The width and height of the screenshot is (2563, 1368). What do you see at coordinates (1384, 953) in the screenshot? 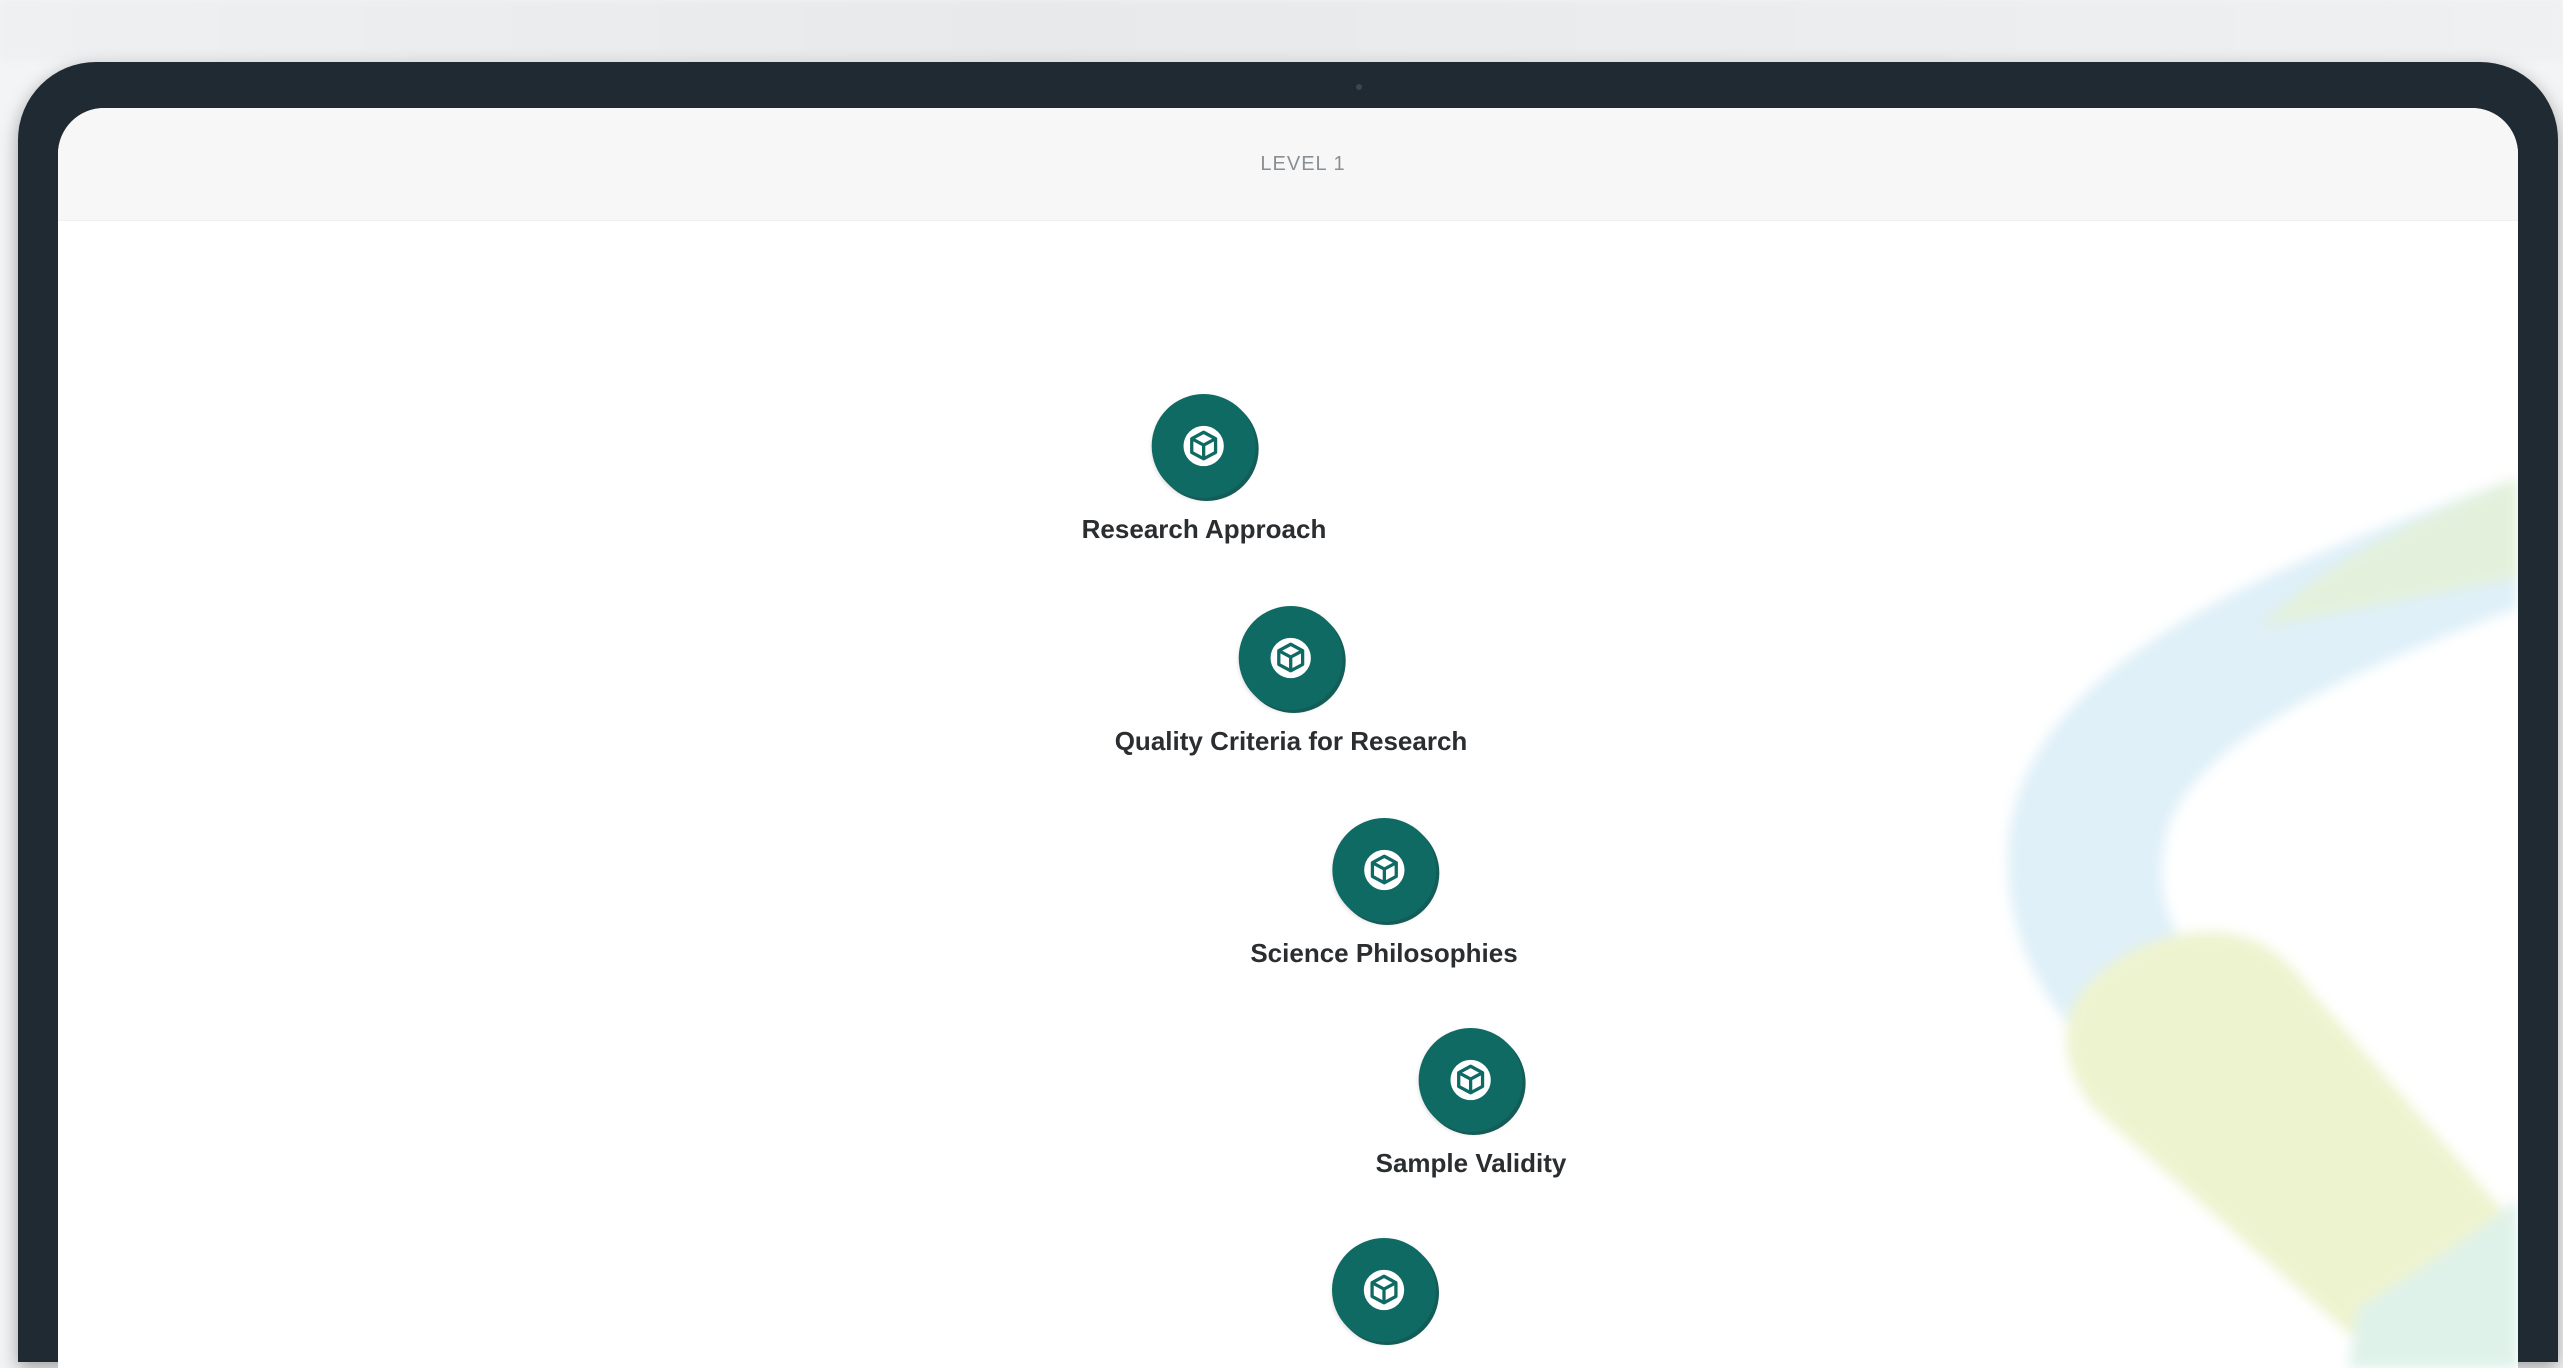
I see `node-label: Science Philosophies` at bounding box center [1384, 953].